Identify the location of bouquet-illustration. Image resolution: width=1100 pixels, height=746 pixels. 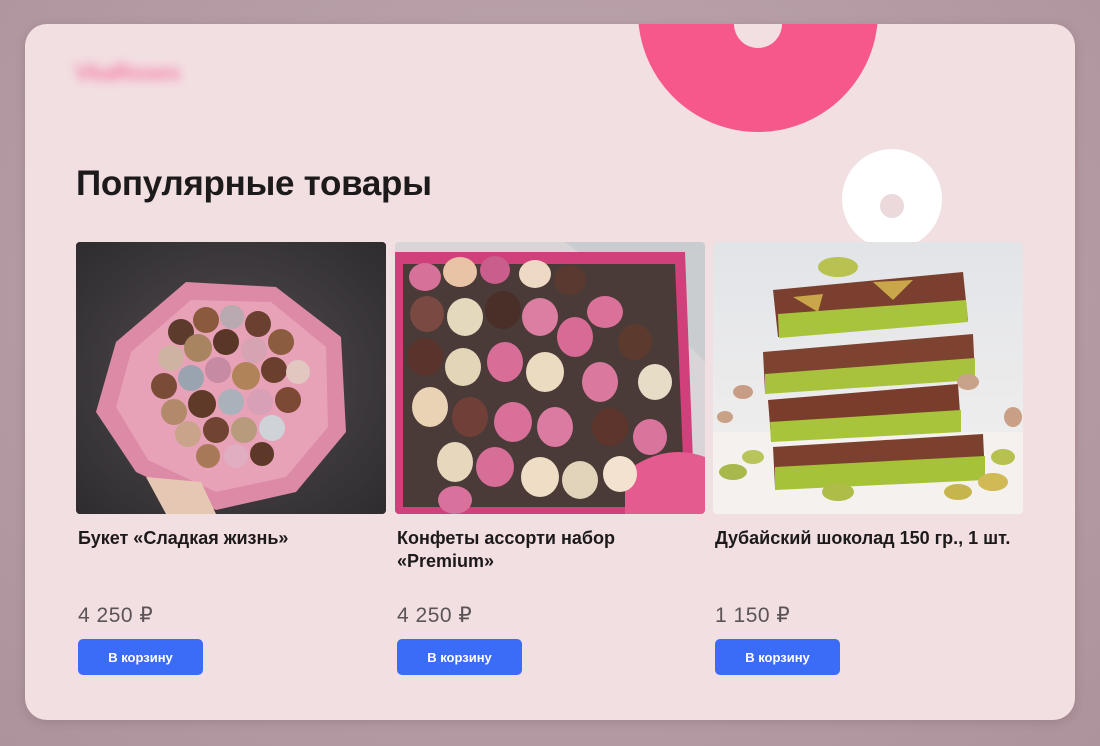
(231, 378).